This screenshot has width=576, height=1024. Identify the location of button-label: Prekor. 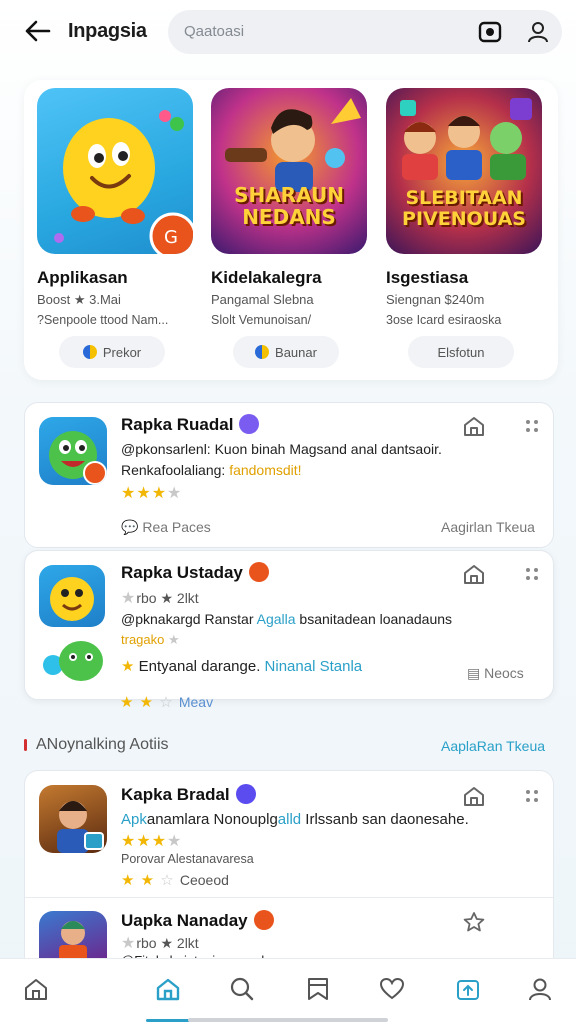
(122, 352).